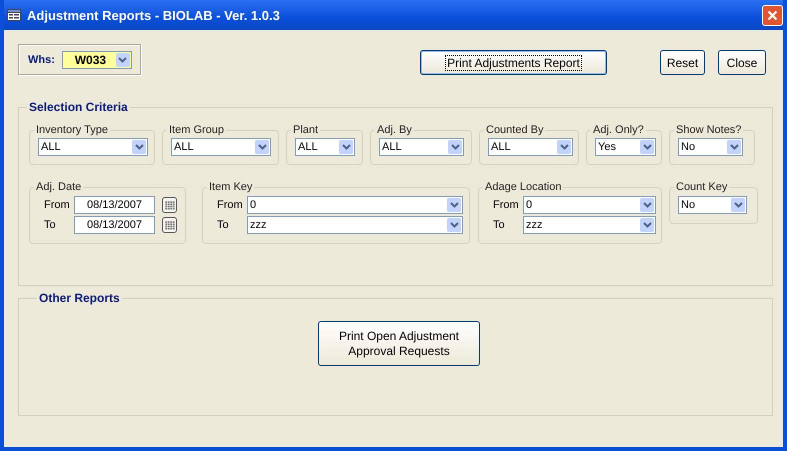  Describe the element at coordinates (306, 130) in the screenshot. I see `filter-label: Plant` at that location.